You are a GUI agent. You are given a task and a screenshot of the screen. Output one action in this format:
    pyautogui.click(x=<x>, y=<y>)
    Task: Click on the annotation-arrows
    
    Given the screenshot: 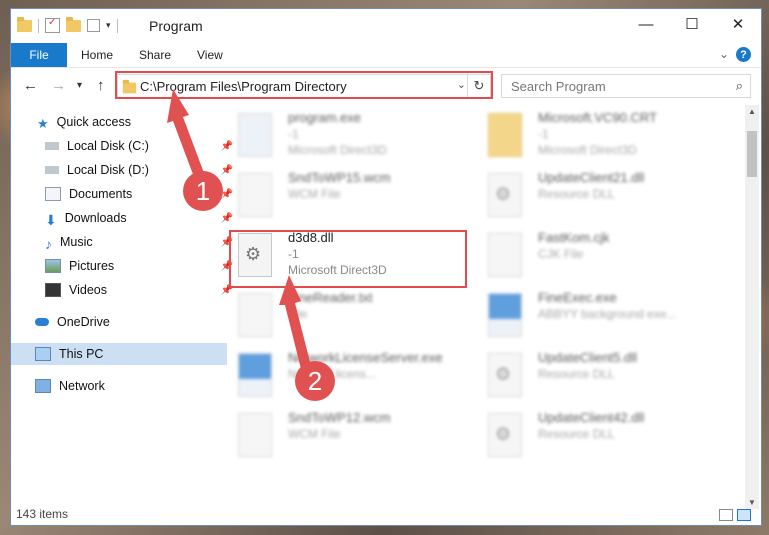 What is the action you would take?
    pyautogui.click(x=239, y=229)
    